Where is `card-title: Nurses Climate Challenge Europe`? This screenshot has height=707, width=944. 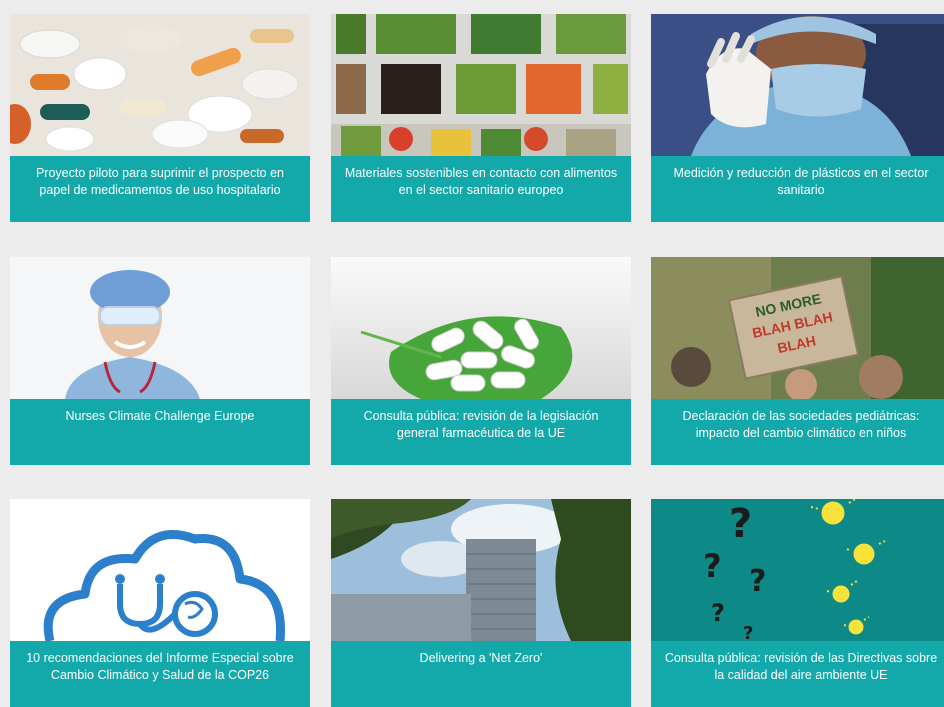 card-title: Nurses Climate Challenge Europe is located at coordinates (160, 432).